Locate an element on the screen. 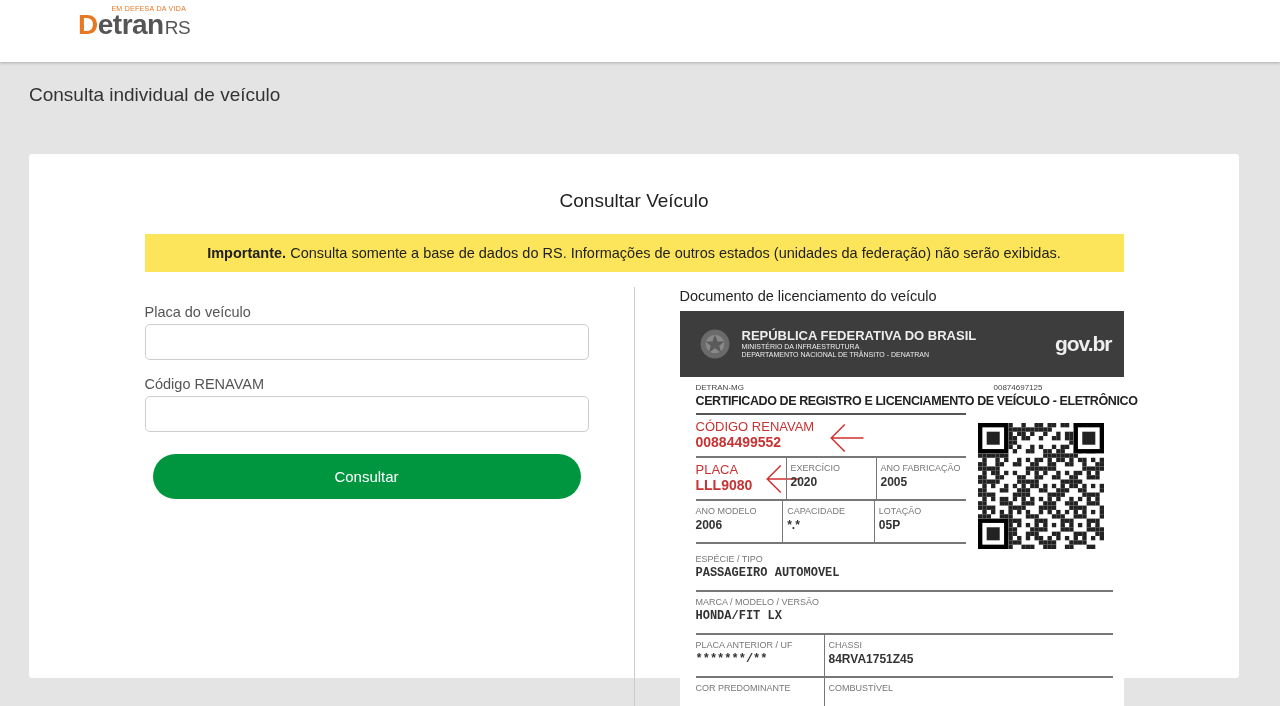 This screenshot has height=706, width=1280. issuer-text: DETRAN-MG is located at coordinates (720, 387).